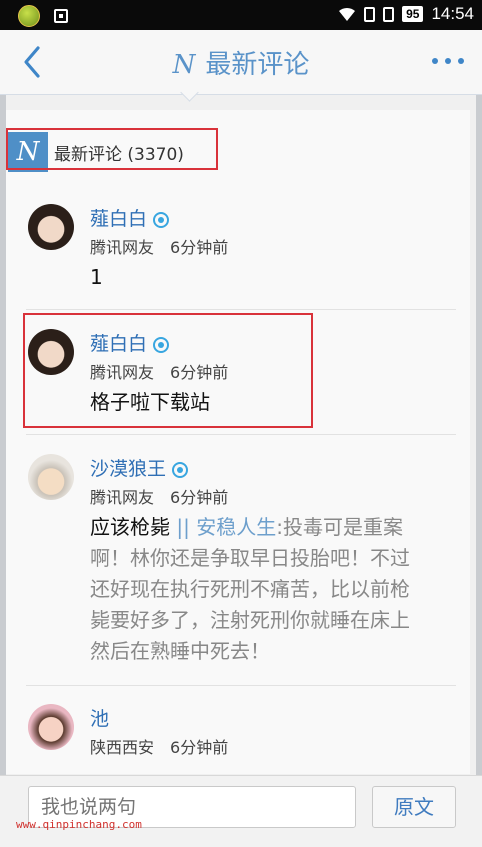  I want to click on comment-text: 1, so click(96, 277).